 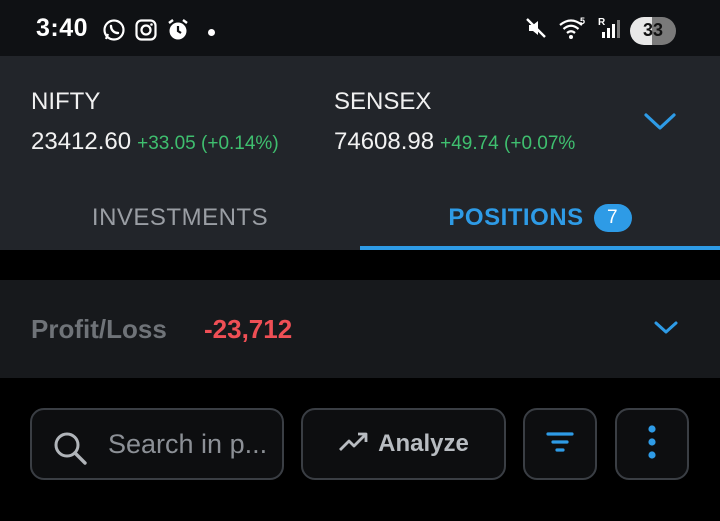 I want to click on index-change: +49.74 (+0.07%, so click(x=508, y=143).